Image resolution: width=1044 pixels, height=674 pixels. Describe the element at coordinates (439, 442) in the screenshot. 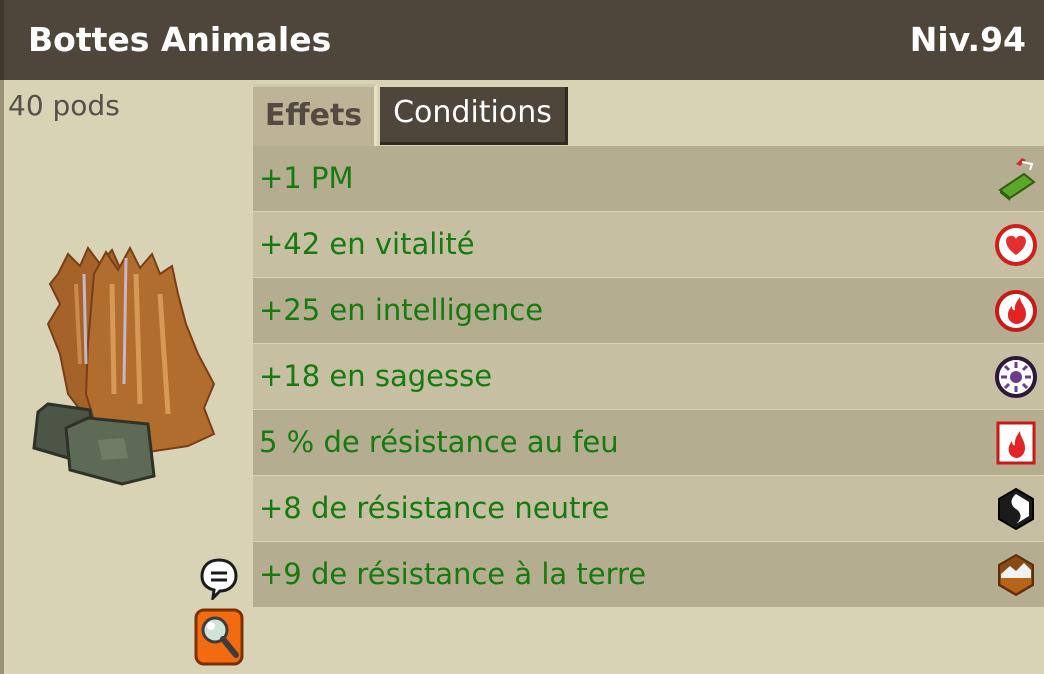

I see `effect-text: 5 % de résistance au feu` at that location.